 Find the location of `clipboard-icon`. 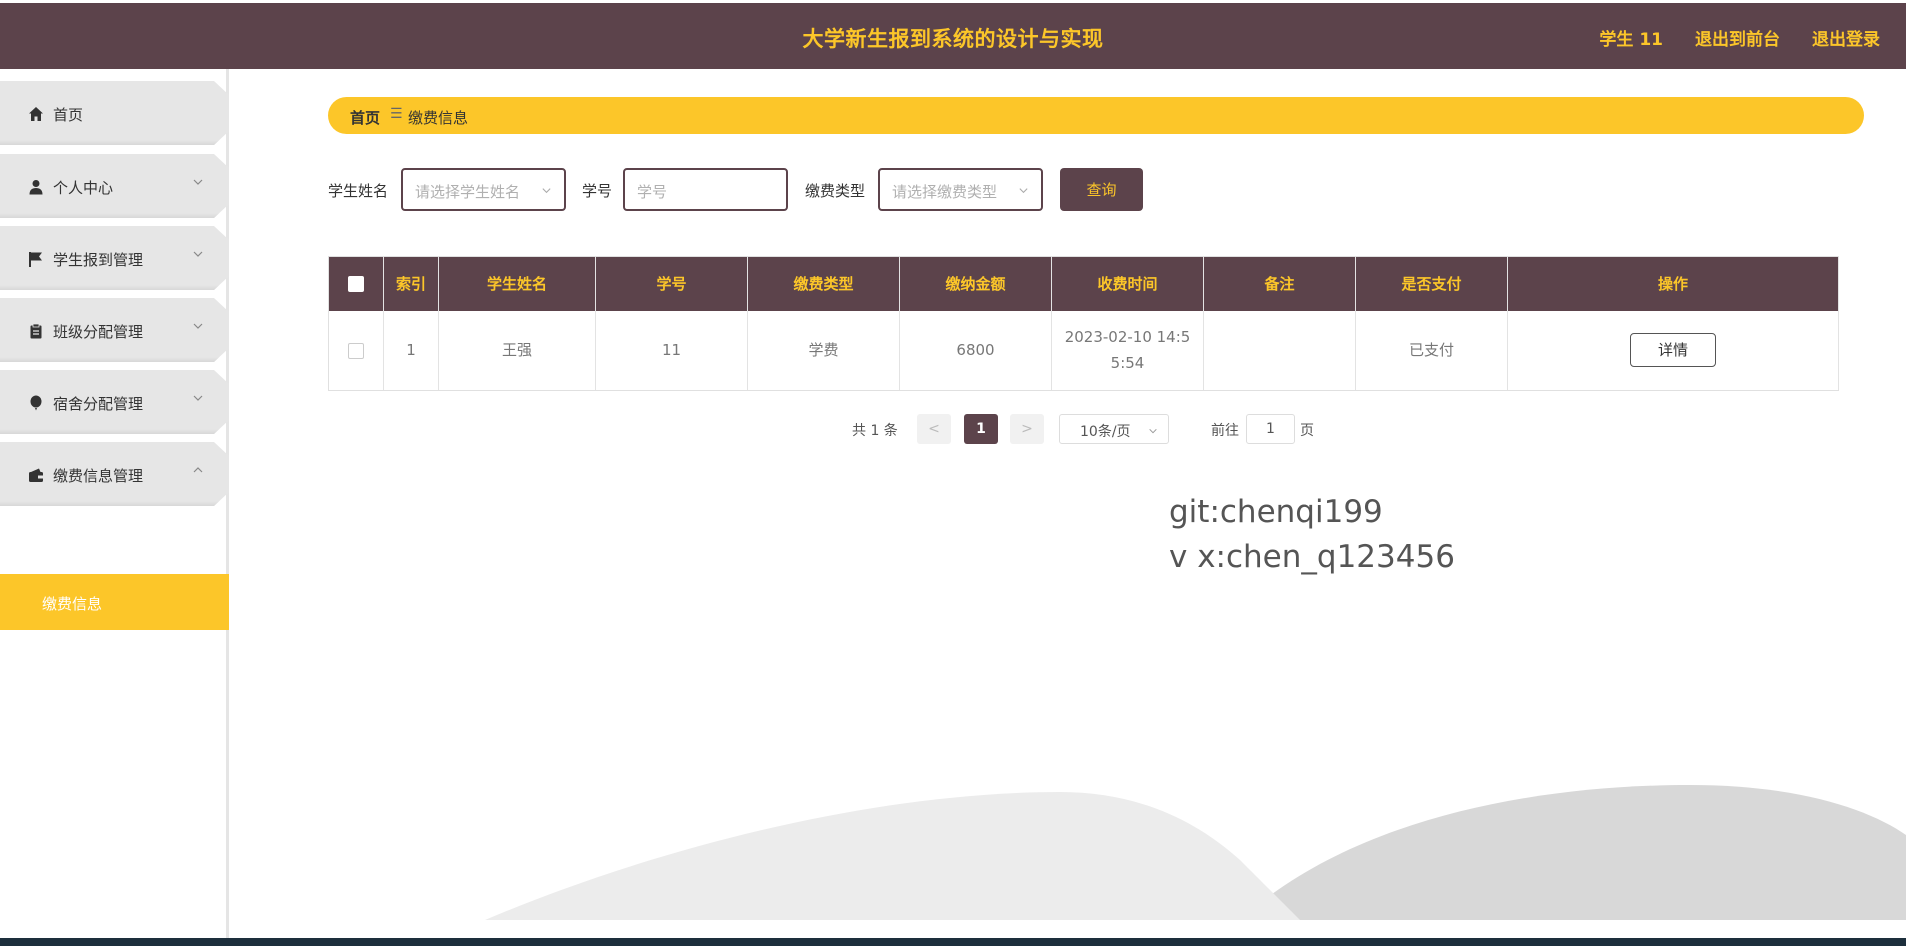

clipboard-icon is located at coordinates (36, 331).